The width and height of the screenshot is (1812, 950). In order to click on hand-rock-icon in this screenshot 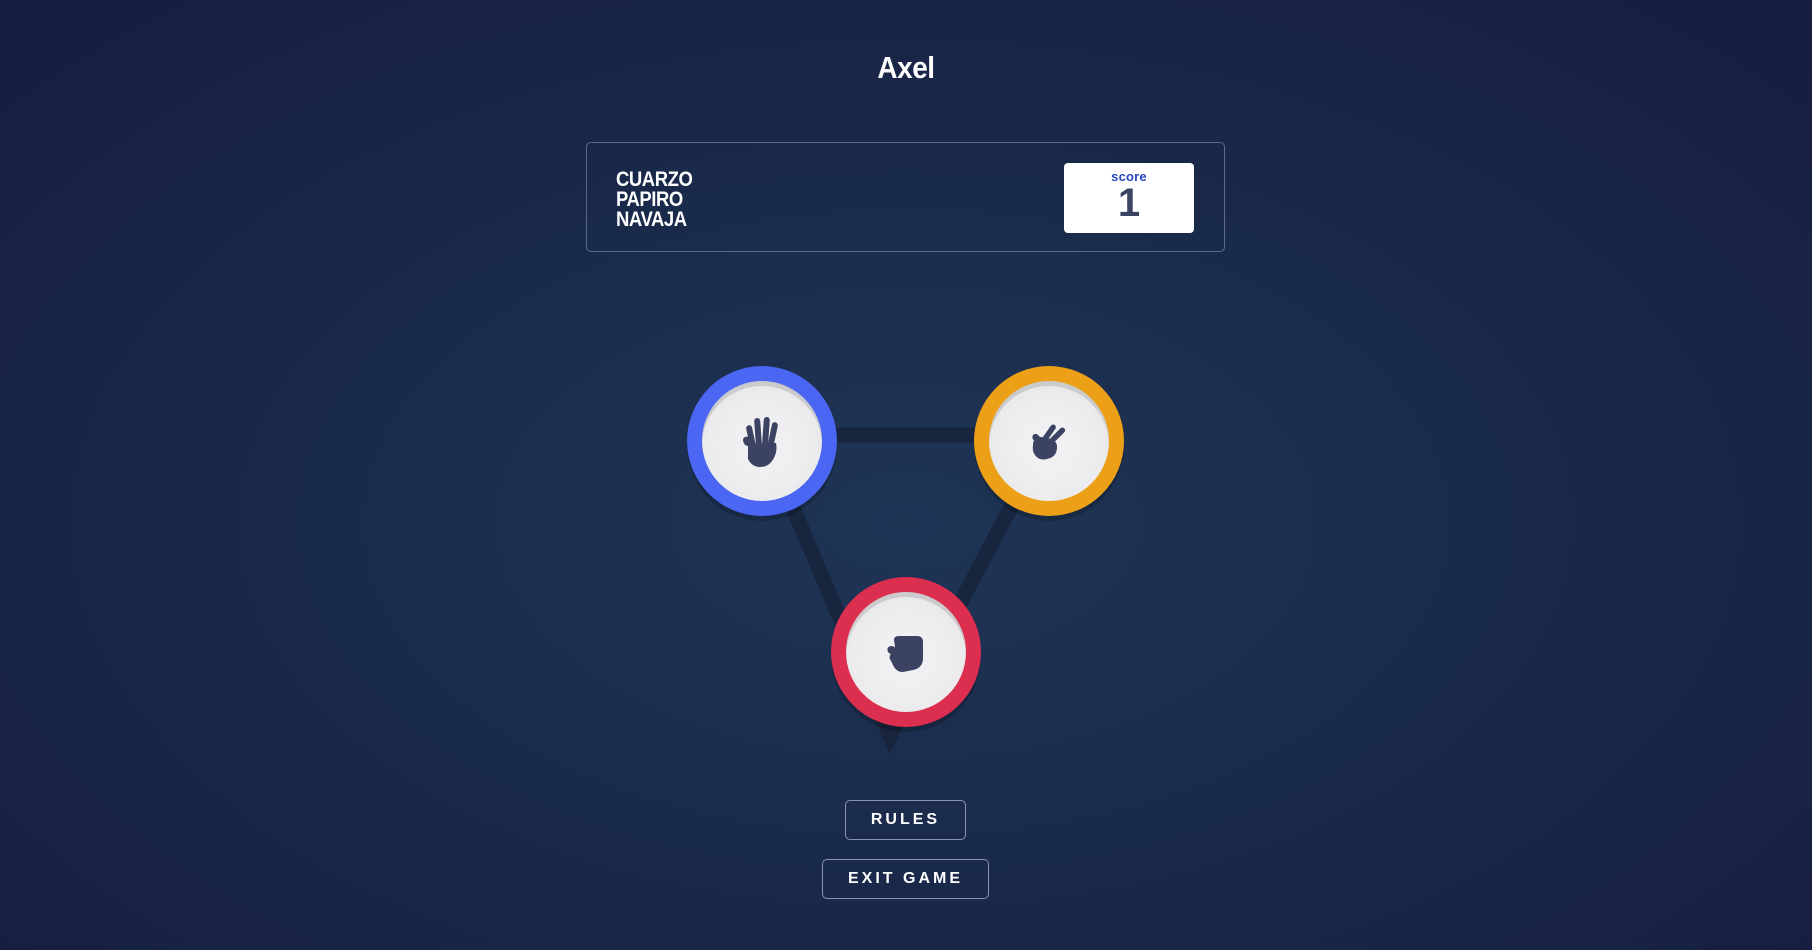, I will do `click(905, 654)`.